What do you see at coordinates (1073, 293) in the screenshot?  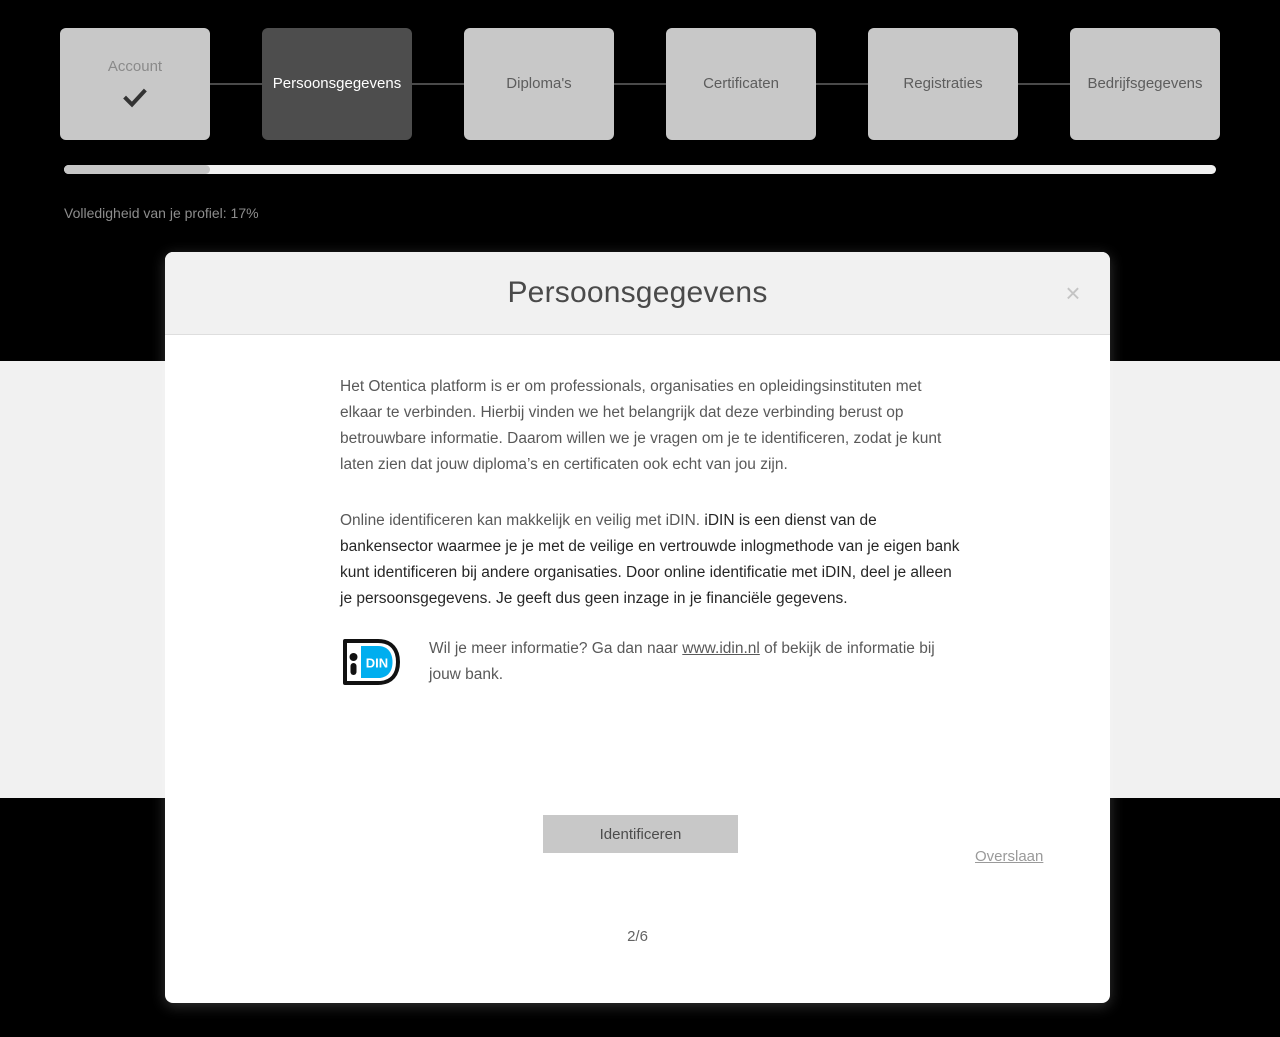 I see `close-icon: ×` at bounding box center [1073, 293].